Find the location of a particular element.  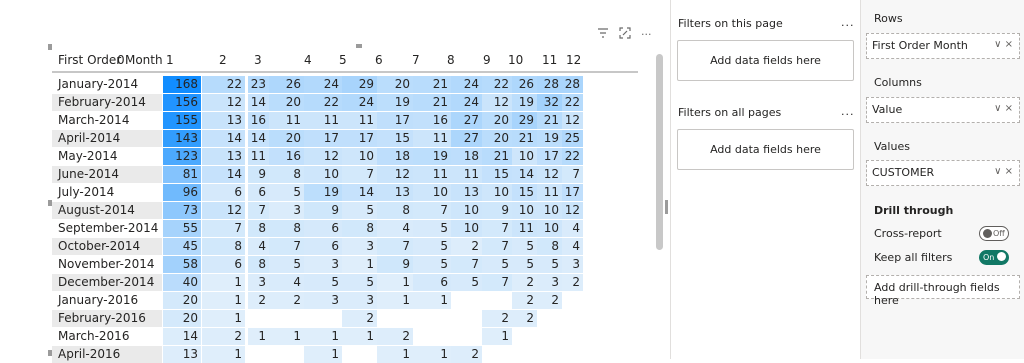

column-header: 3 is located at coordinates (258, 60).